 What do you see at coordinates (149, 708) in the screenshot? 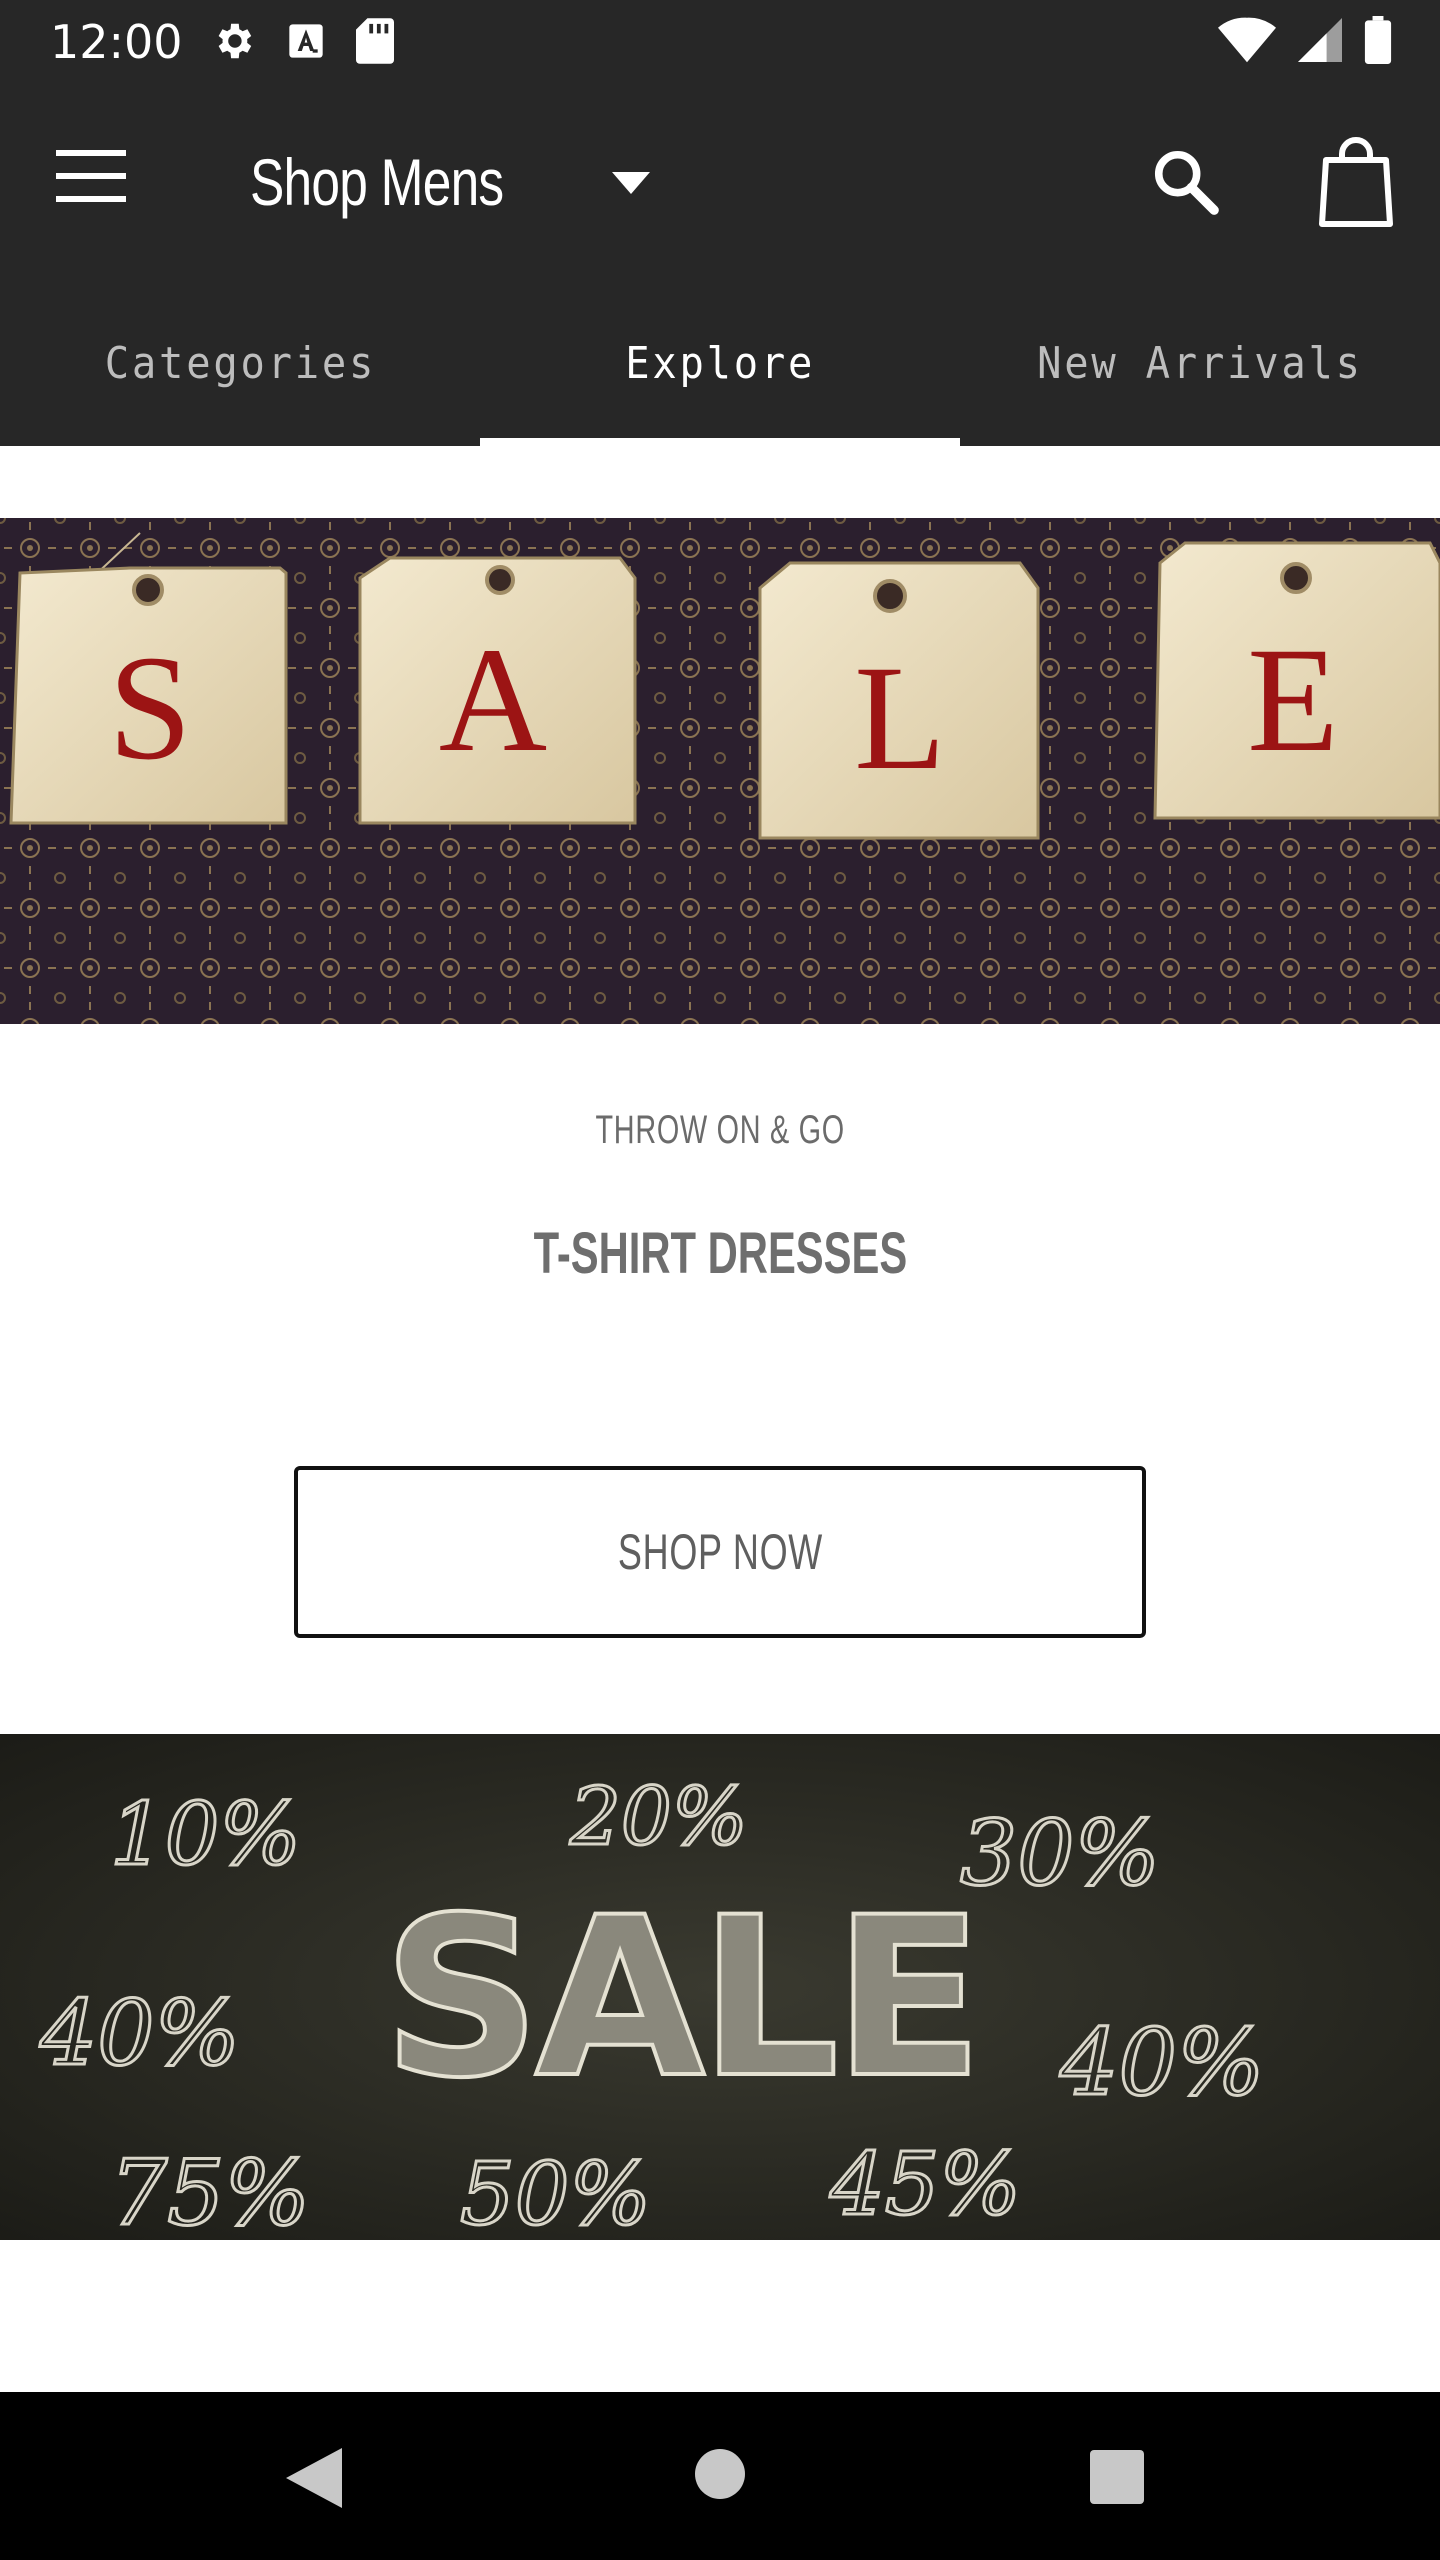
I see `tag-letter: S` at bounding box center [149, 708].